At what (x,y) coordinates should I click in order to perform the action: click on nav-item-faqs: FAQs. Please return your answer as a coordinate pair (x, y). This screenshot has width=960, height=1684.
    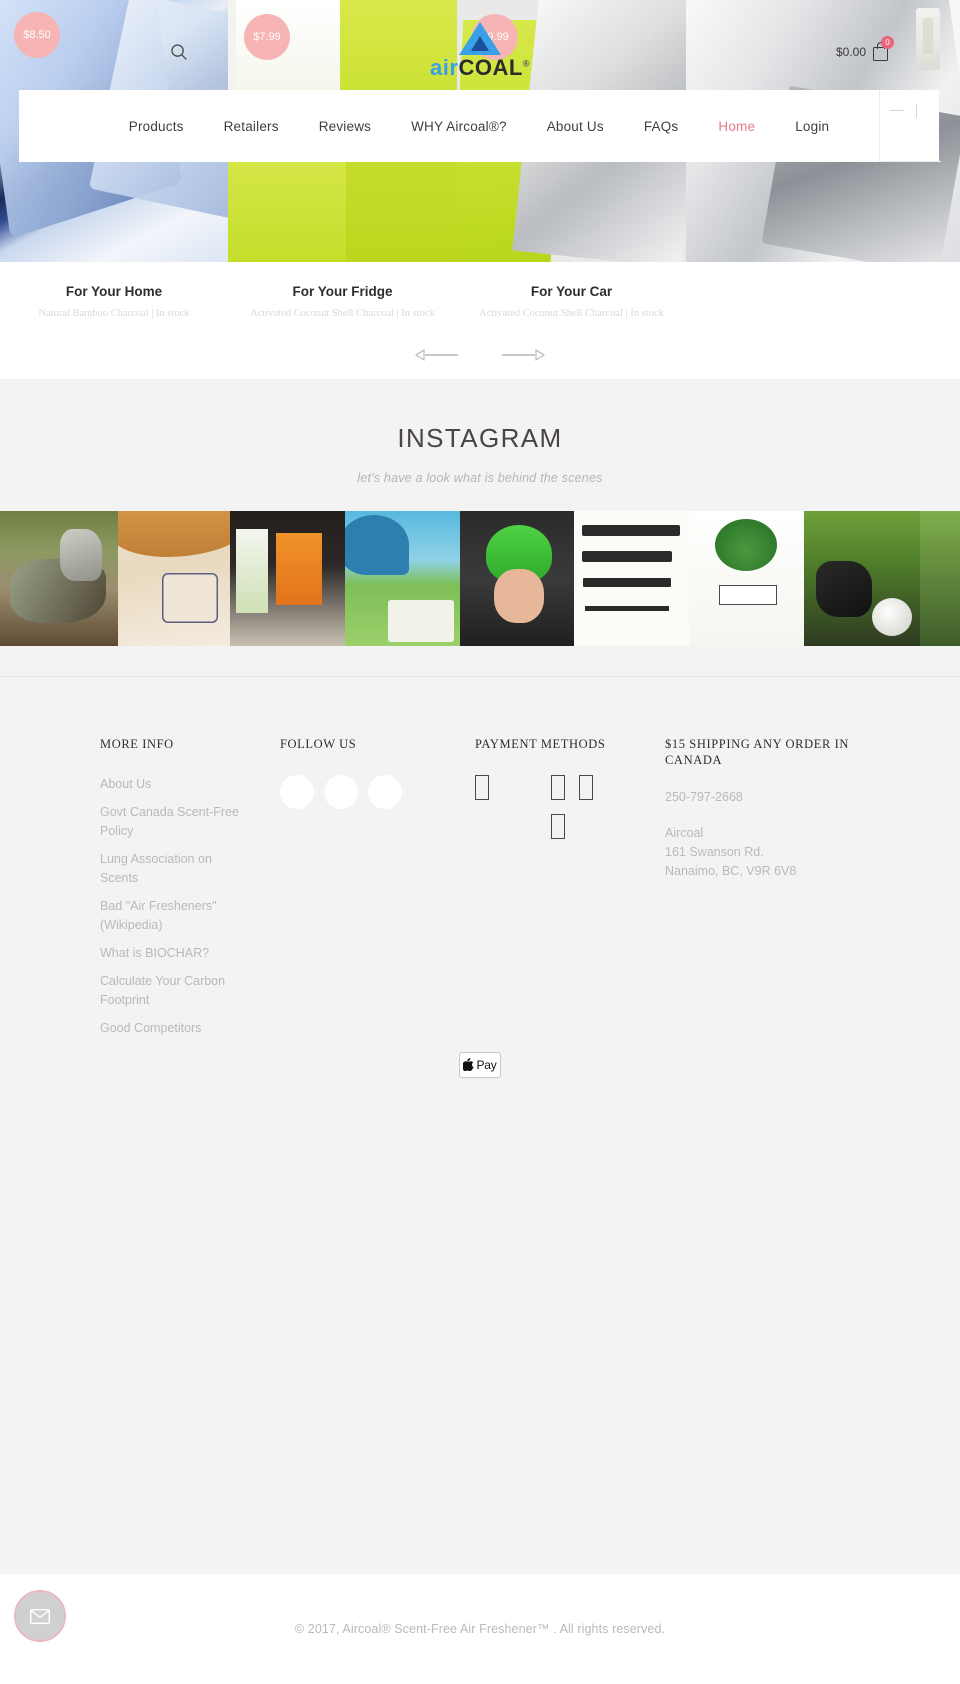
    Looking at the image, I should click on (661, 126).